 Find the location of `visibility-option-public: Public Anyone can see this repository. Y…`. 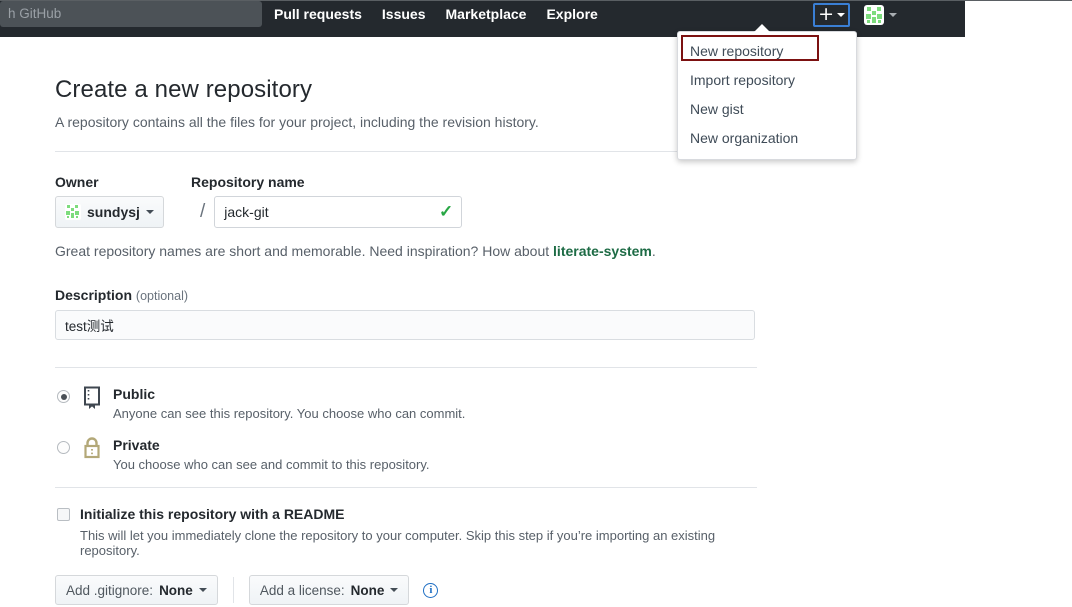

visibility-option-public: Public Anyone can see this repository. Y… is located at coordinates (410, 403).